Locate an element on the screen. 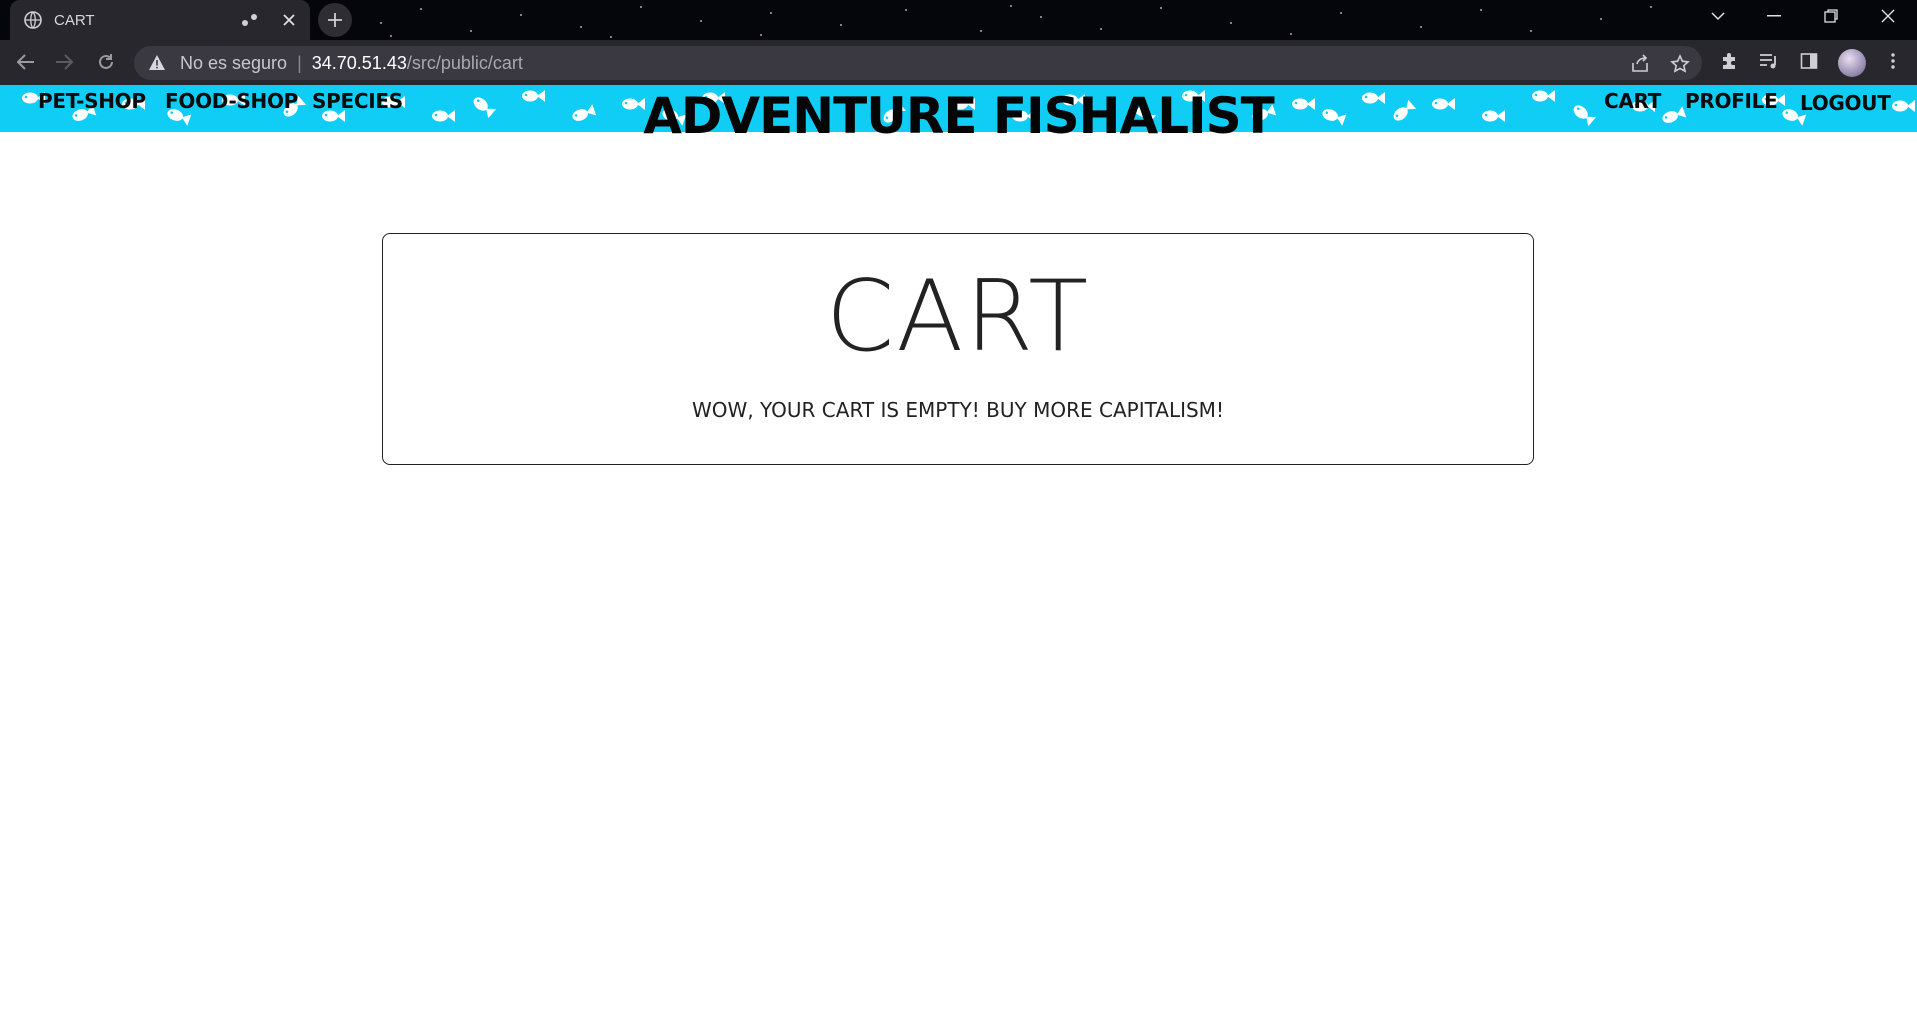  close-icon is located at coordinates (1888, 16).